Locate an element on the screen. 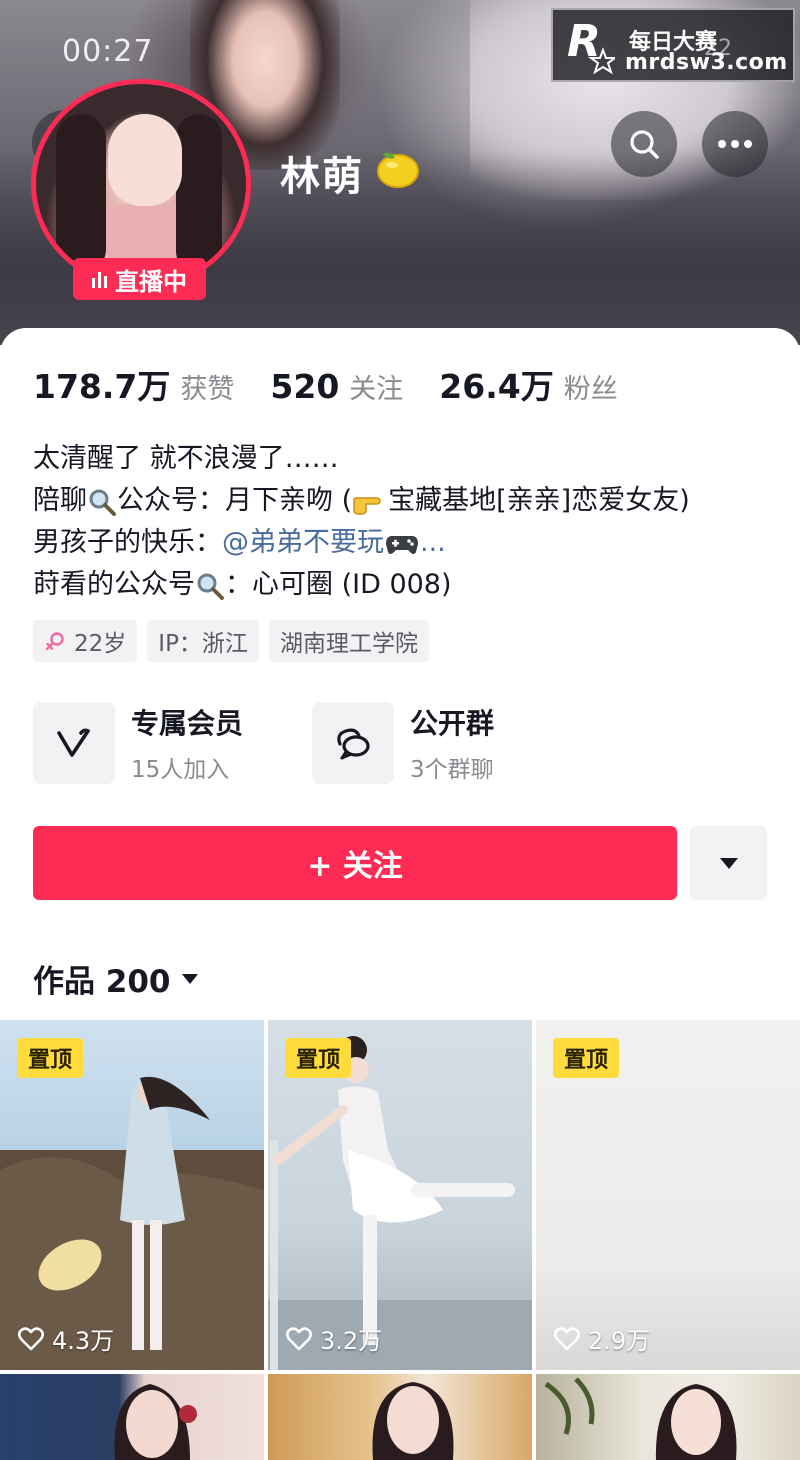  group-chat-icon is located at coordinates (353, 744).